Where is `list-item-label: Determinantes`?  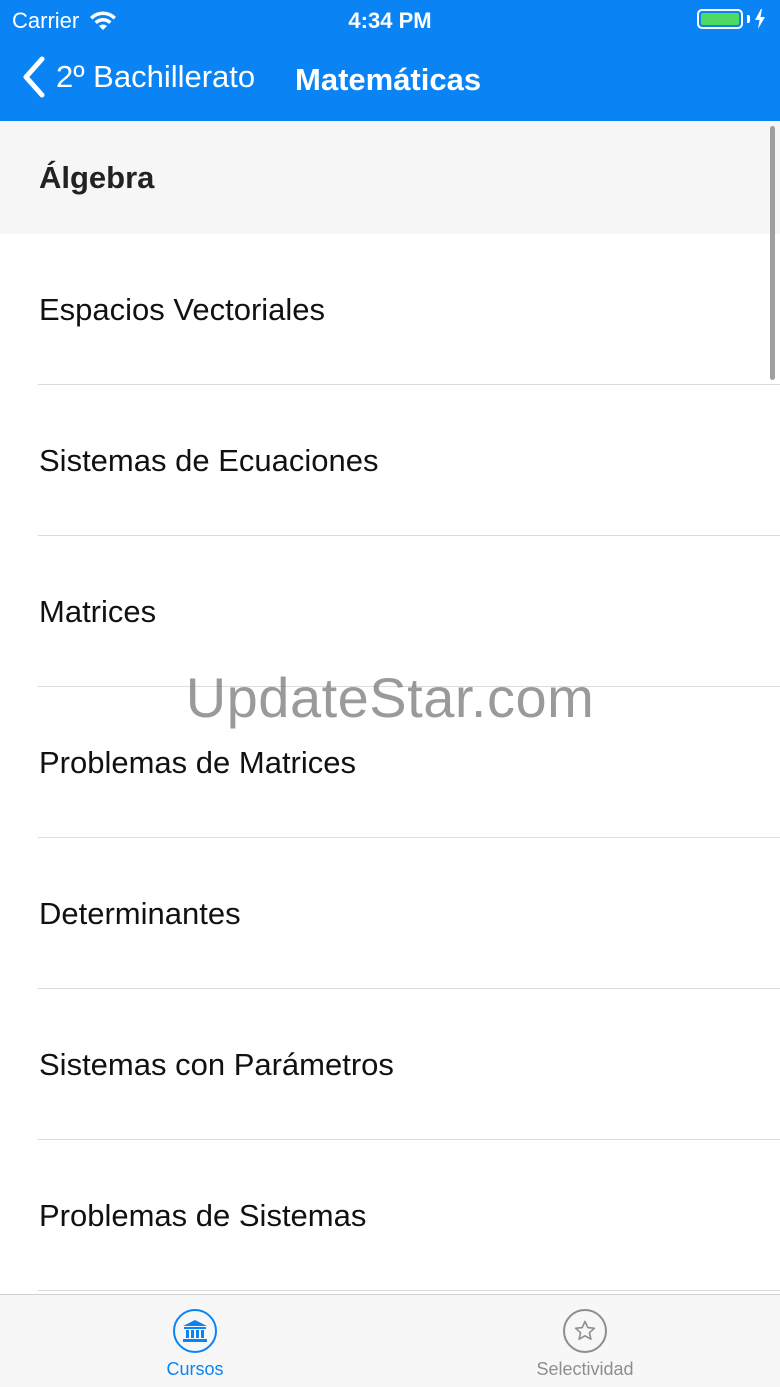 list-item-label: Determinantes is located at coordinates (140, 913).